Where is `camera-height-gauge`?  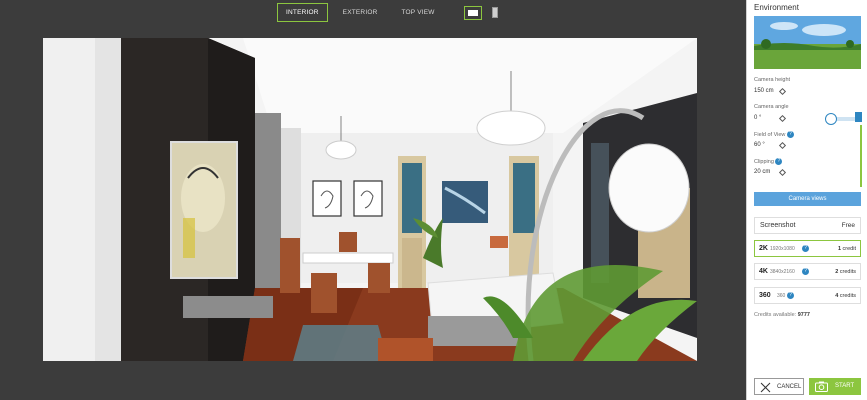
camera-height-gauge is located at coordinates (861, 156).